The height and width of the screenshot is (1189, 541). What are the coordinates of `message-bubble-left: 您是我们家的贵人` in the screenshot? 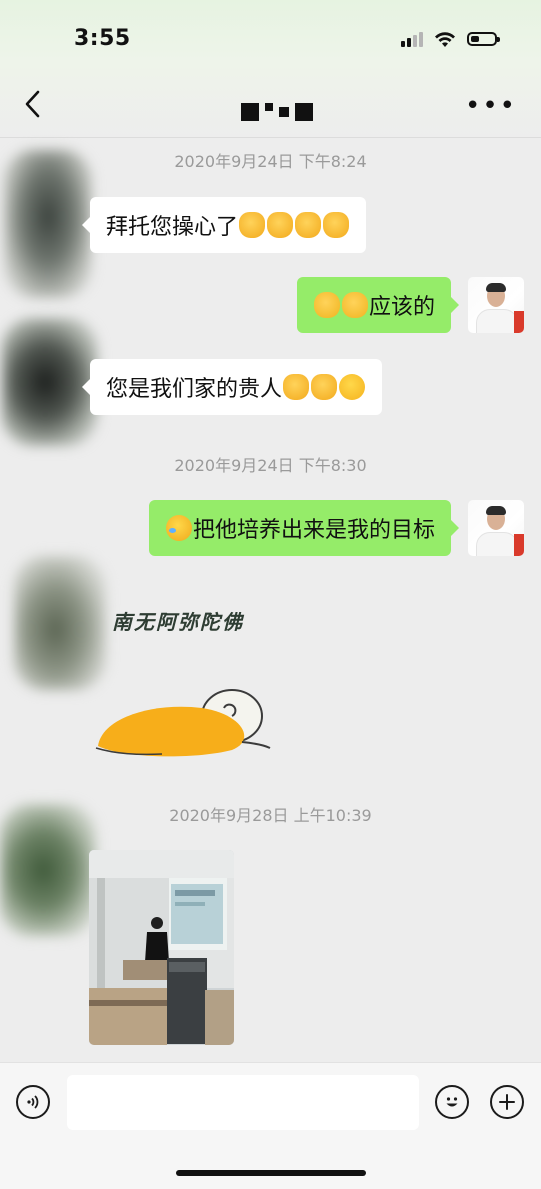 It's located at (232, 387).